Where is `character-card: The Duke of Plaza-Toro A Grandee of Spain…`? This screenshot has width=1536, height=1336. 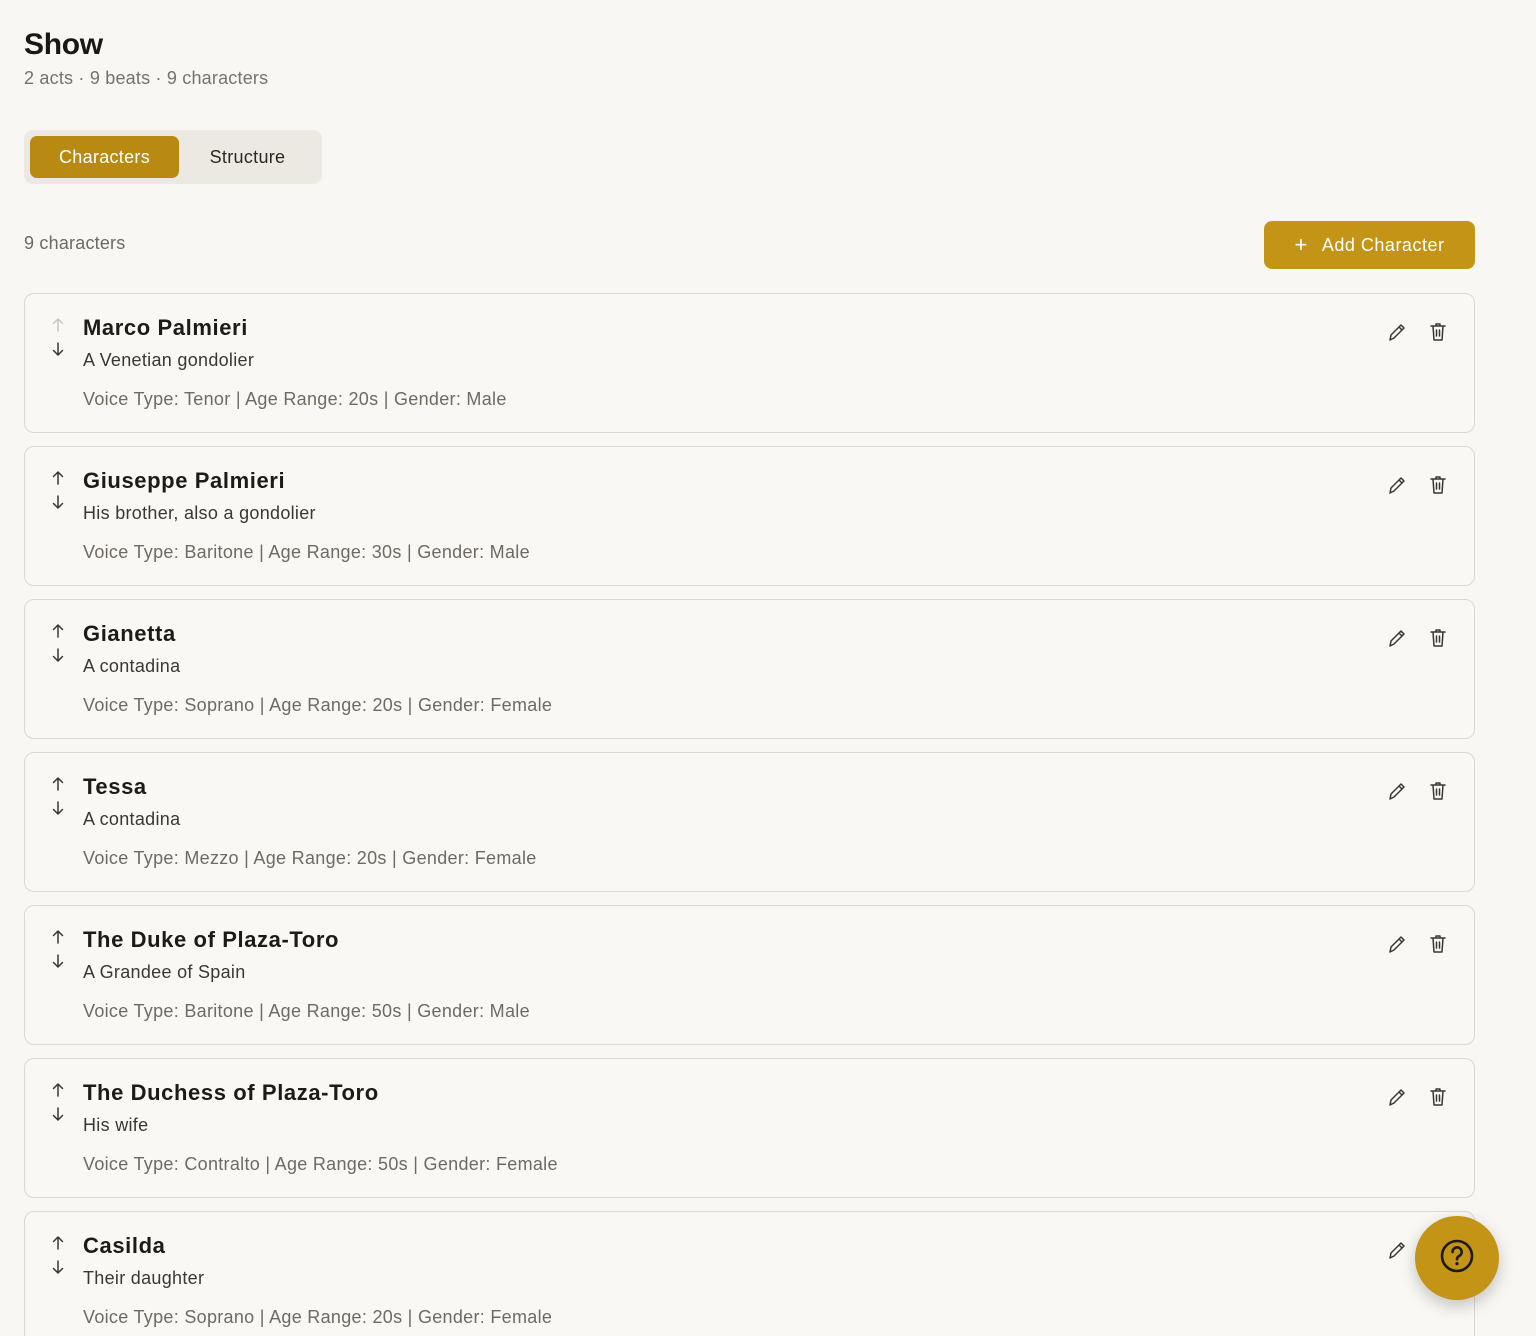
character-card: The Duke of Plaza-Toro A Grandee of Spain… is located at coordinates (749, 975).